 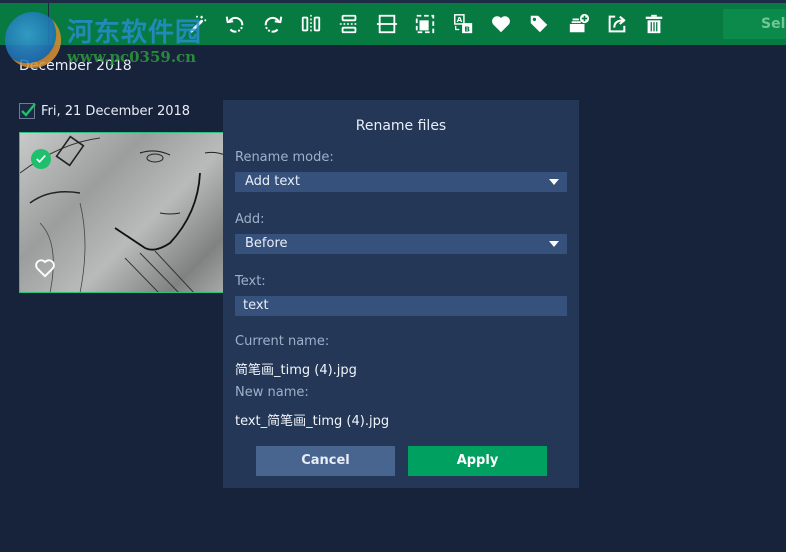 What do you see at coordinates (477, 461) in the screenshot?
I see `apply-button: Apply` at bounding box center [477, 461].